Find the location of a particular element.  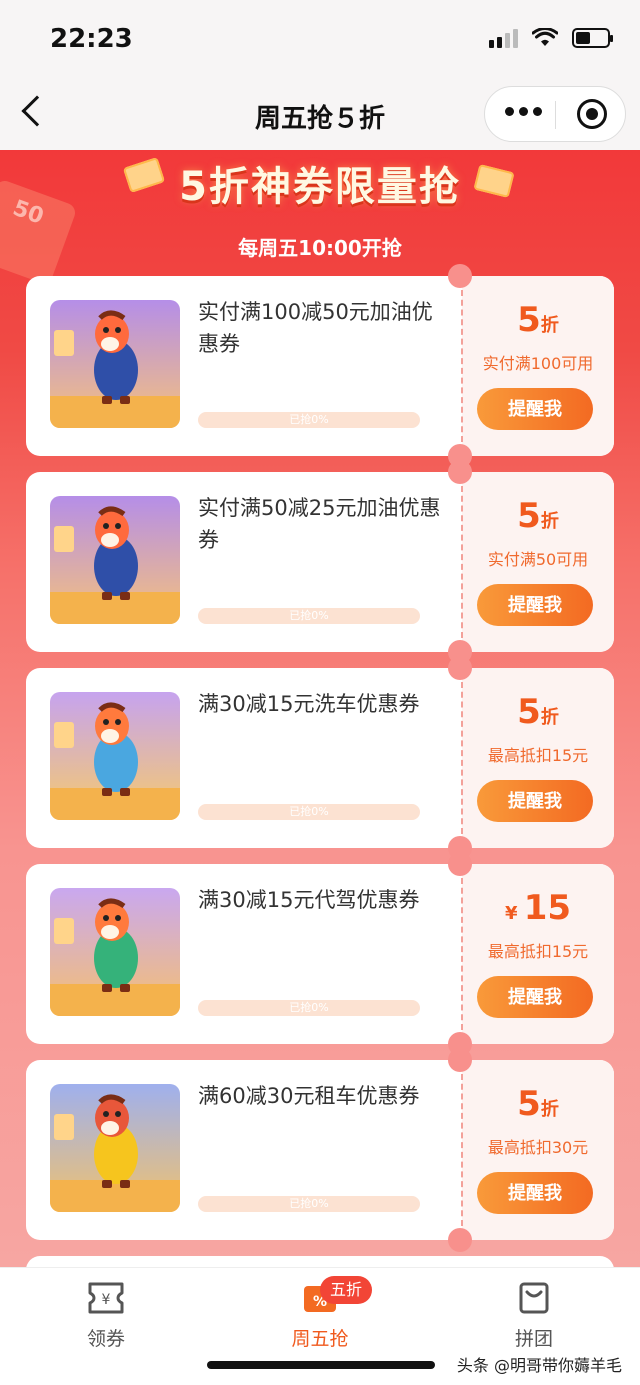

coupon-condition: 最高抵扣30元 is located at coordinates (538, 1147).